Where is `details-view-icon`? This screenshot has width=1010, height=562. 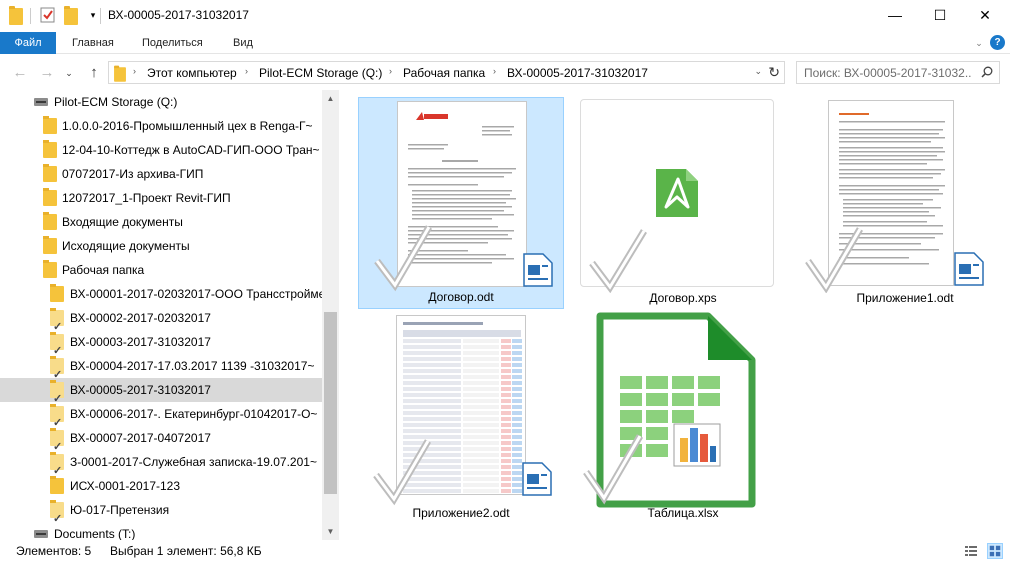 details-view-icon is located at coordinates (971, 551).